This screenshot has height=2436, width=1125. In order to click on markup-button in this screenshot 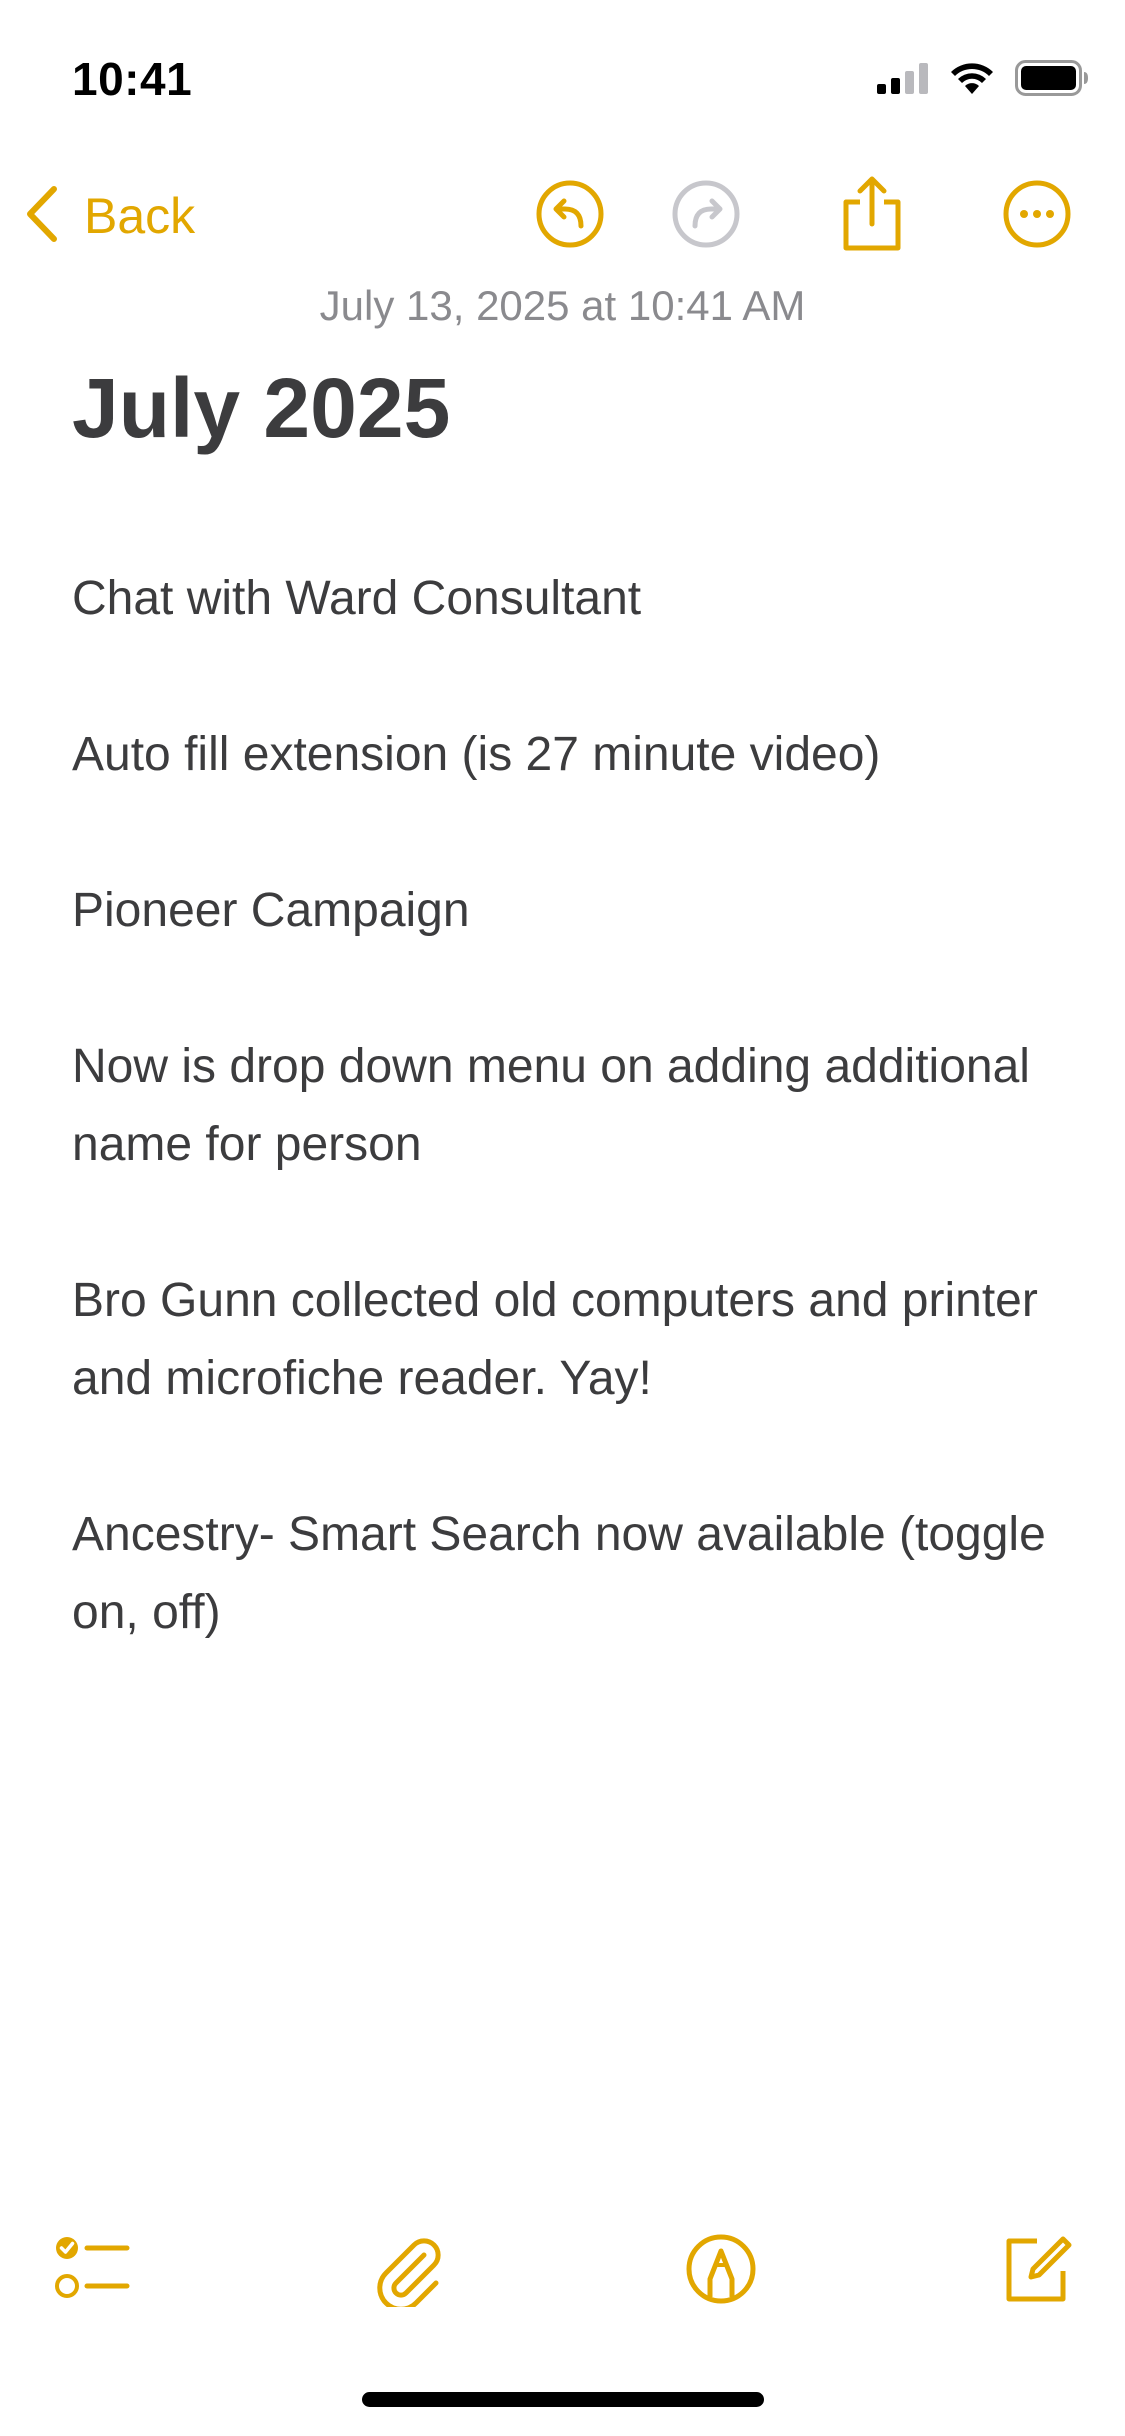, I will do `click(721, 2271)`.